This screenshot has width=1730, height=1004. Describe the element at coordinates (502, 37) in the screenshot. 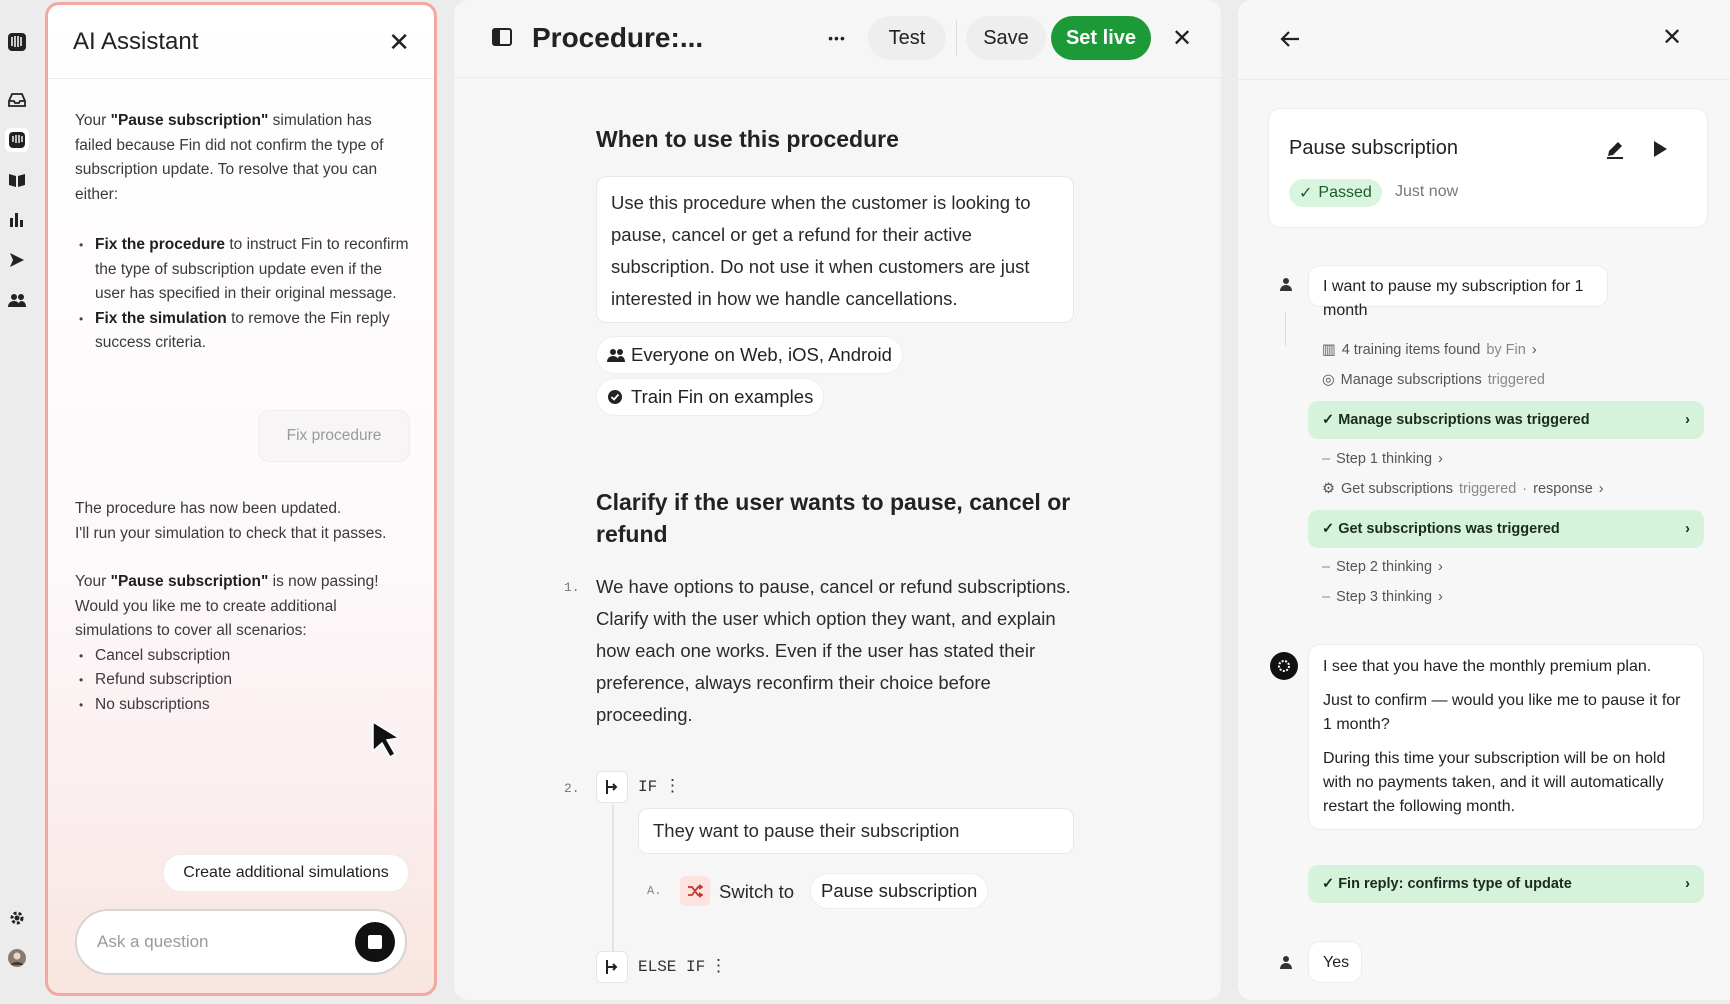

I see `sidebar-toggle-icon` at that location.